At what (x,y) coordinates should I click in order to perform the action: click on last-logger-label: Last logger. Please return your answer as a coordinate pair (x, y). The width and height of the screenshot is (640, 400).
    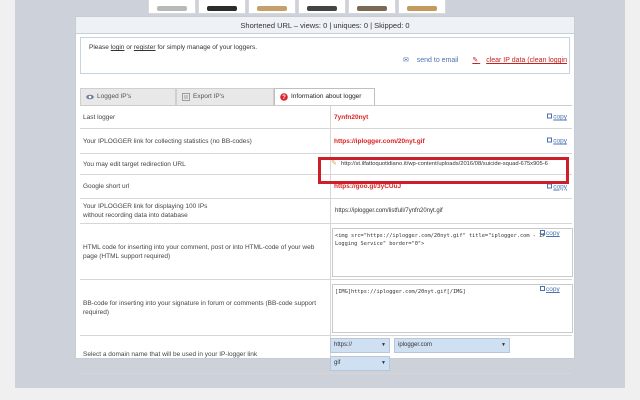
    Looking at the image, I should click on (205, 117).